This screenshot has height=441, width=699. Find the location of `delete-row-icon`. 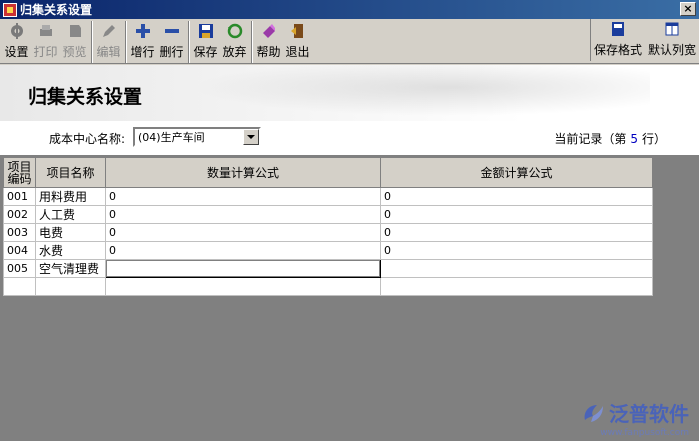

delete-row-icon is located at coordinates (172, 31).